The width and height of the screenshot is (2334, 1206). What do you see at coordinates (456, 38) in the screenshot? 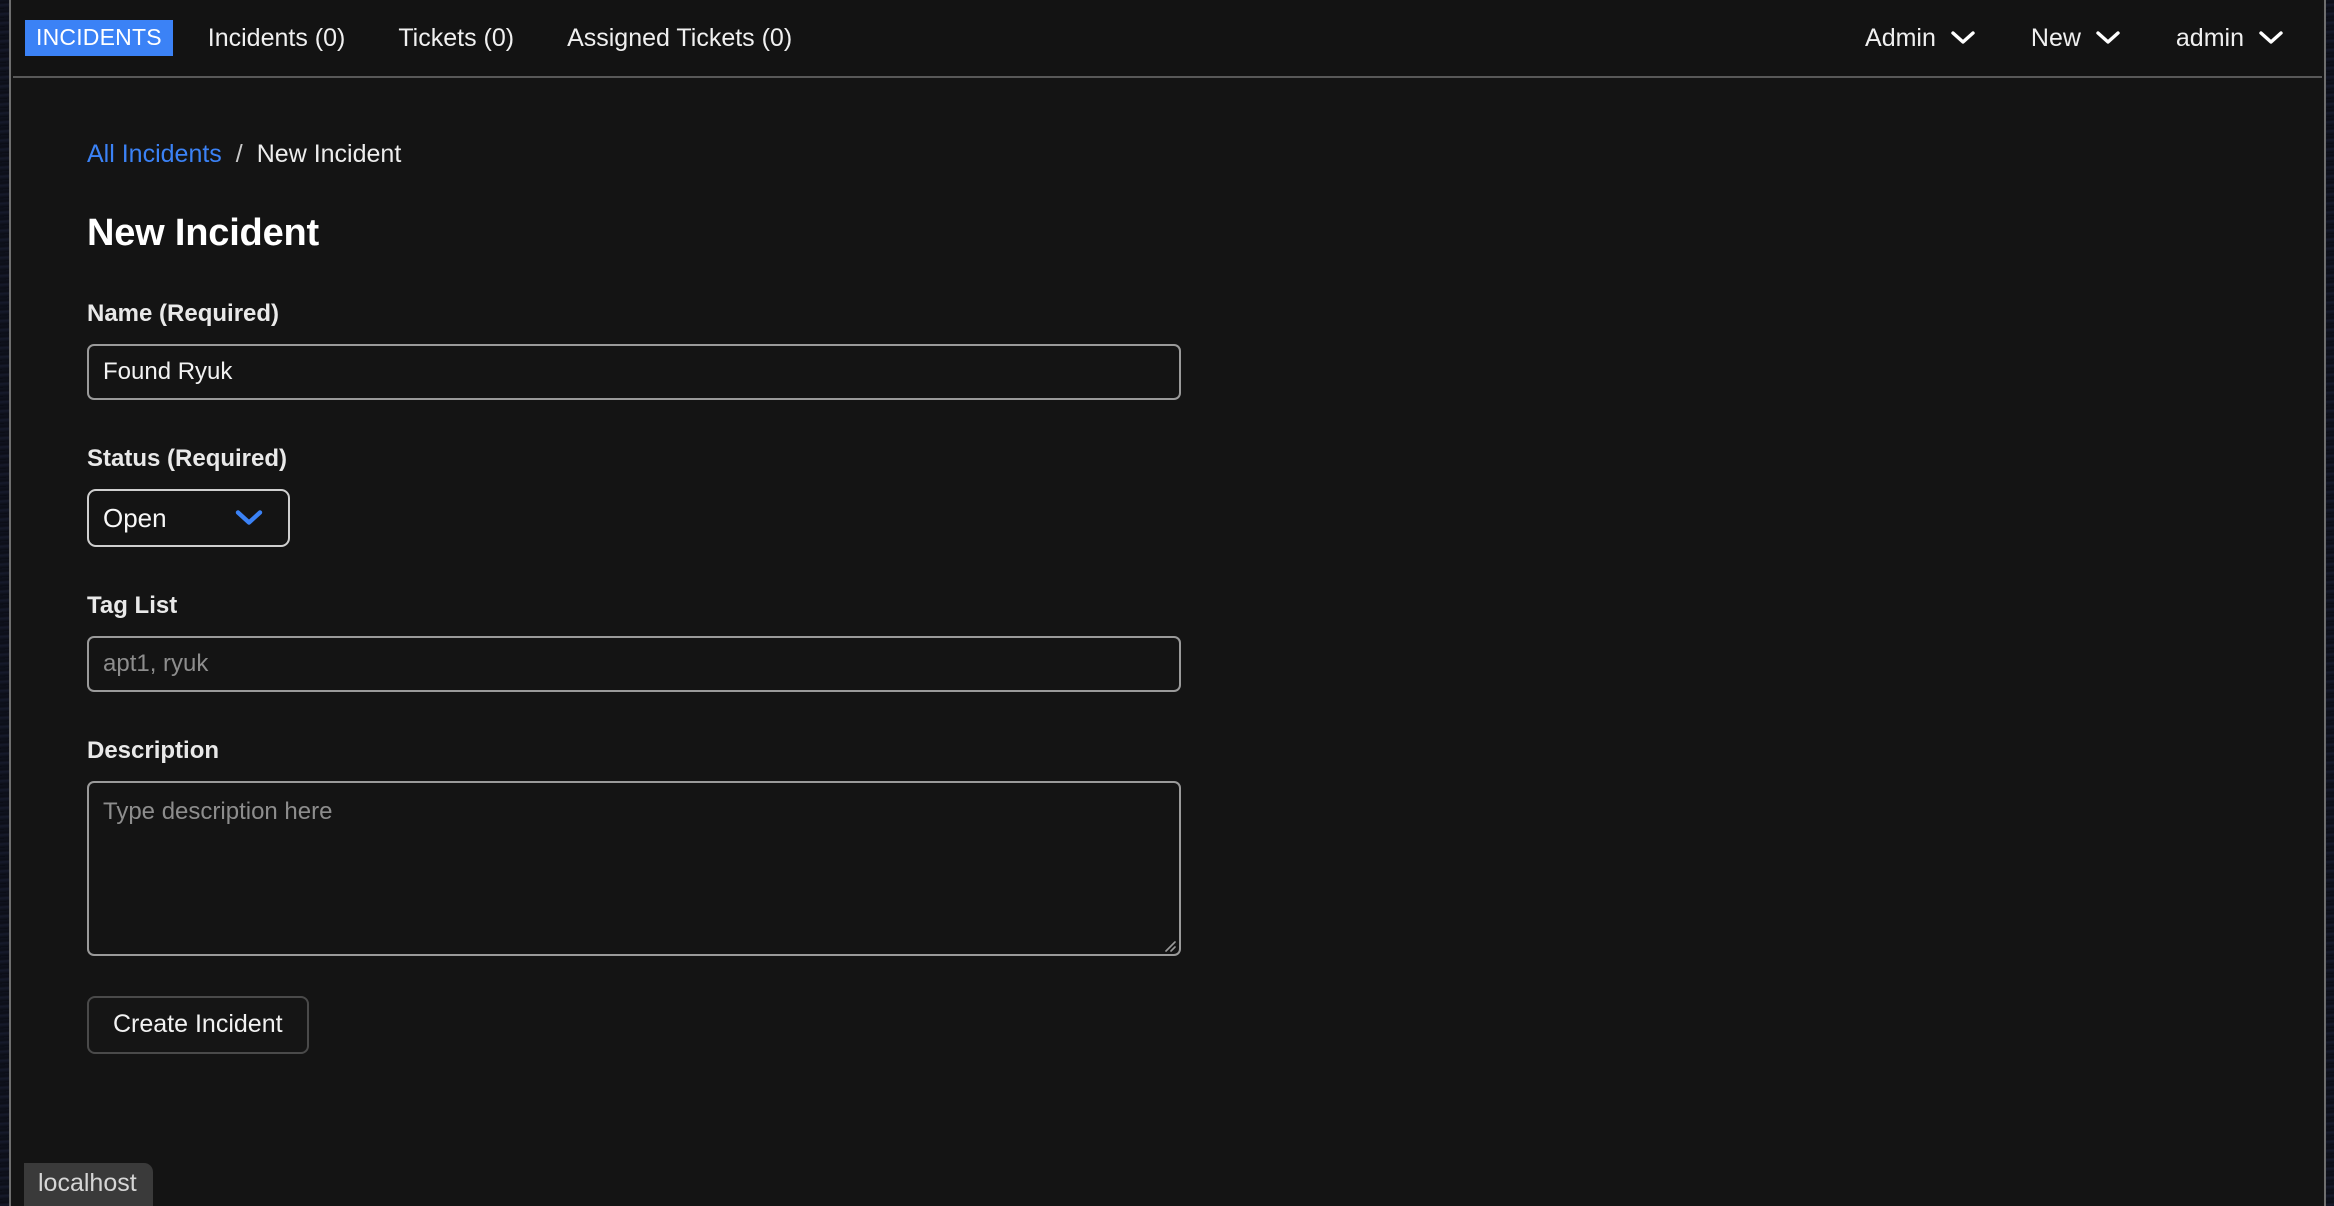
I see `nav-link-tickets: Tickets (0)` at bounding box center [456, 38].